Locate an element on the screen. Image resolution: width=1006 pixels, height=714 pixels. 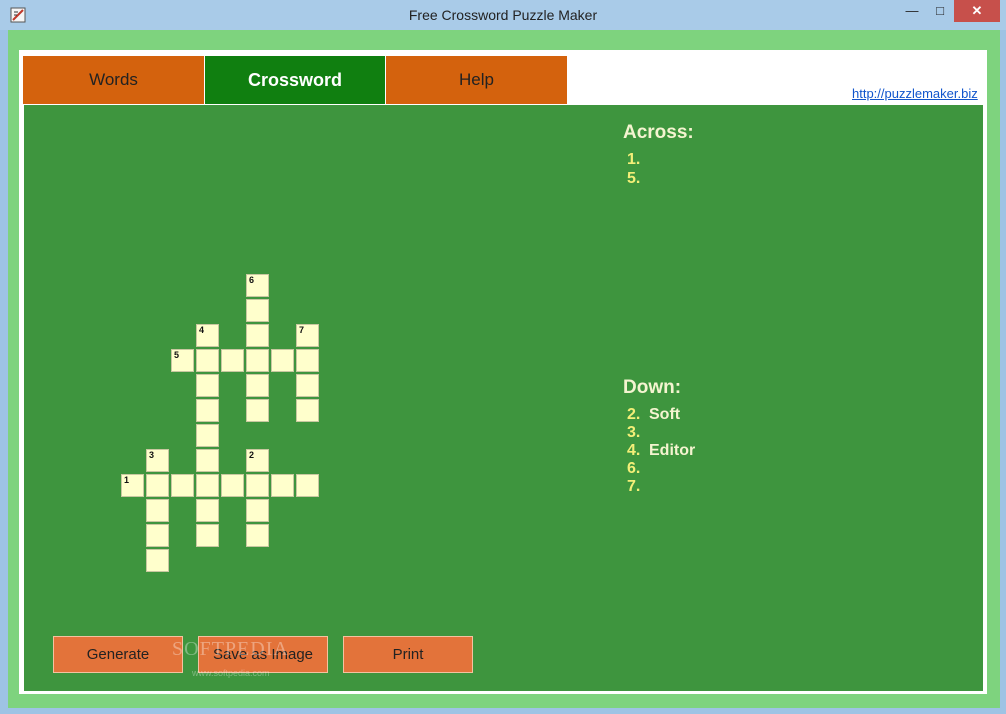
website-link: http://puzzlemaker.biz is located at coordinates (915, 93).